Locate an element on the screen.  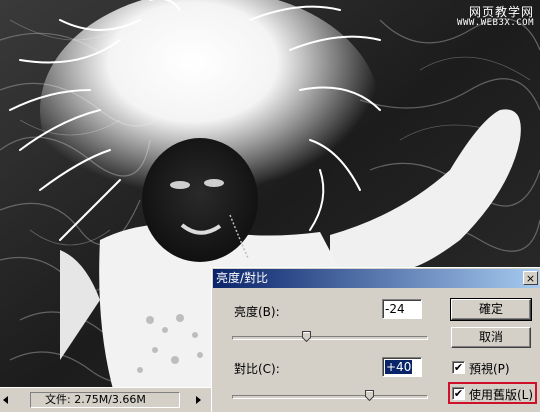
dialog-titlebar: 亮度/對比 × is located at coordinates (376, 278).